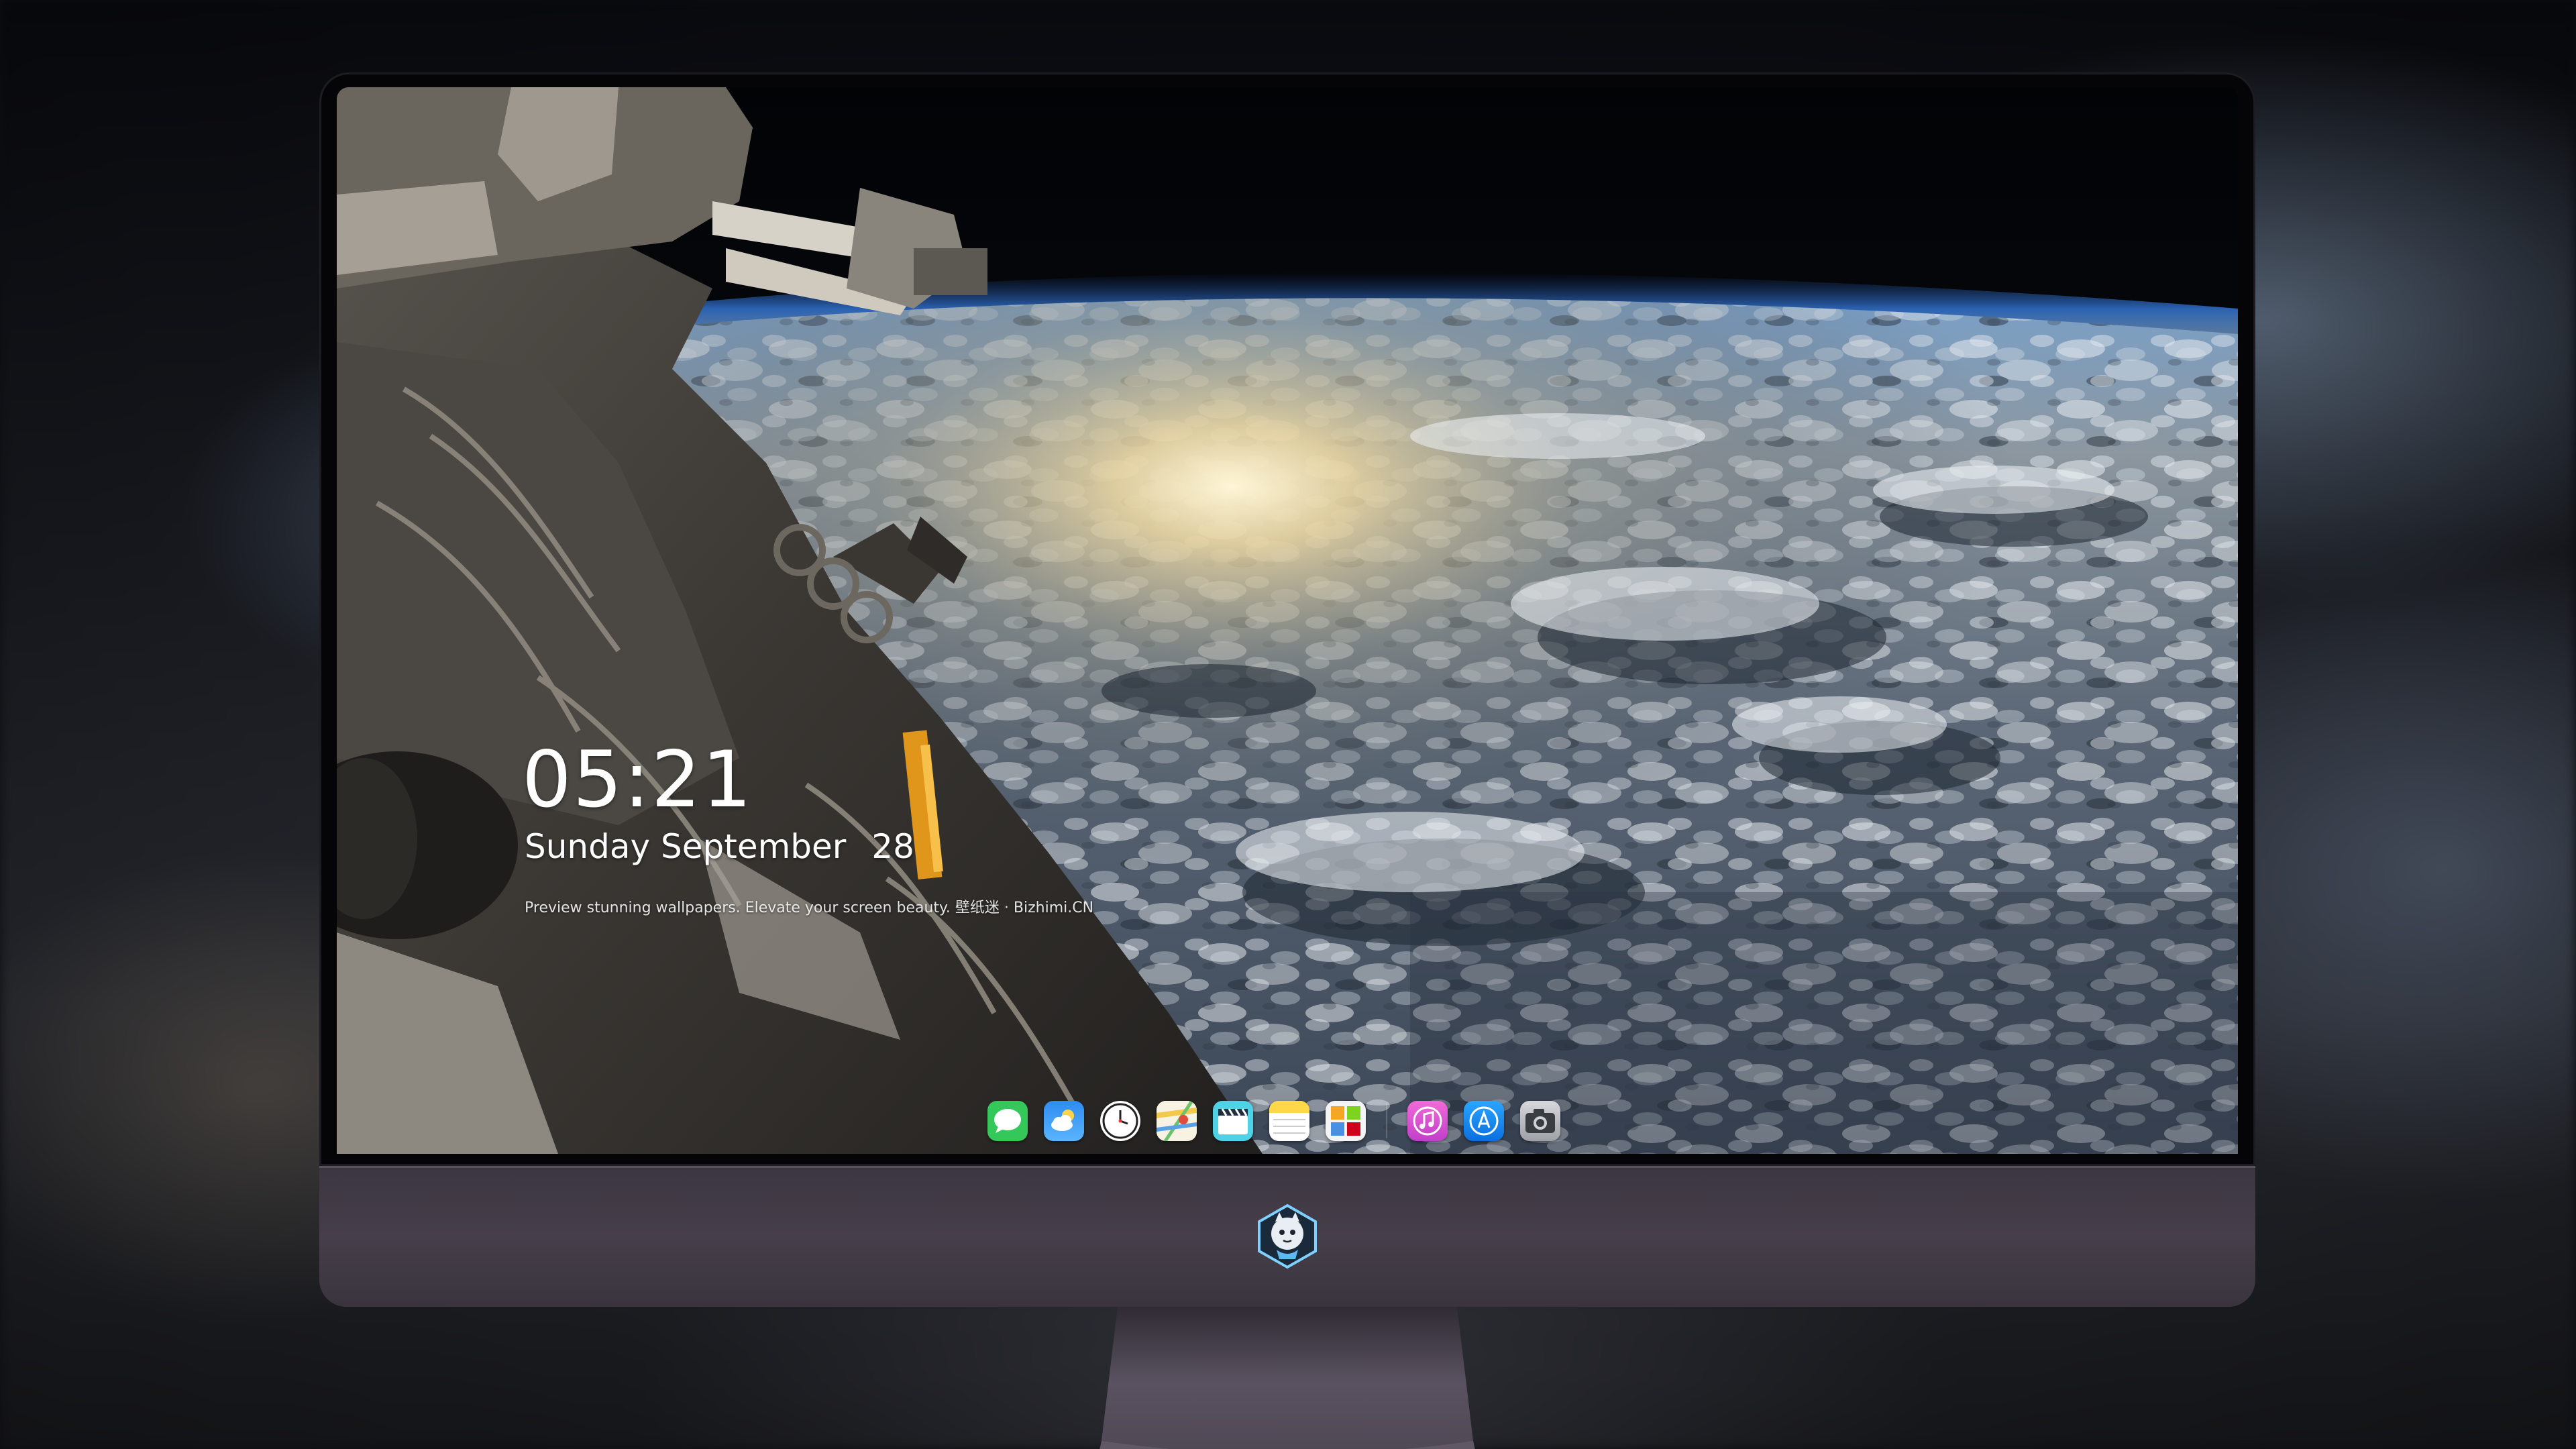  Describe the element at coordinates (1064, 1121) in the screenshot. I see `weather-icon` at that location.